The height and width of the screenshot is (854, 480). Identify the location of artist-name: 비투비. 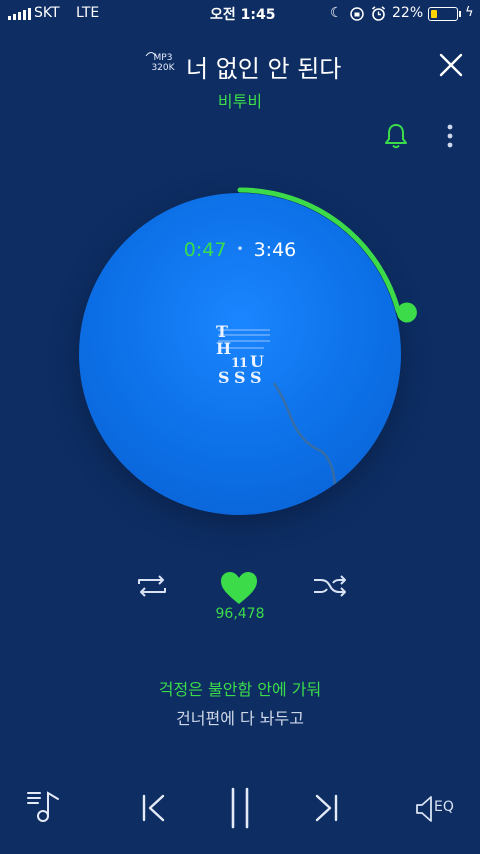
(240, 100).